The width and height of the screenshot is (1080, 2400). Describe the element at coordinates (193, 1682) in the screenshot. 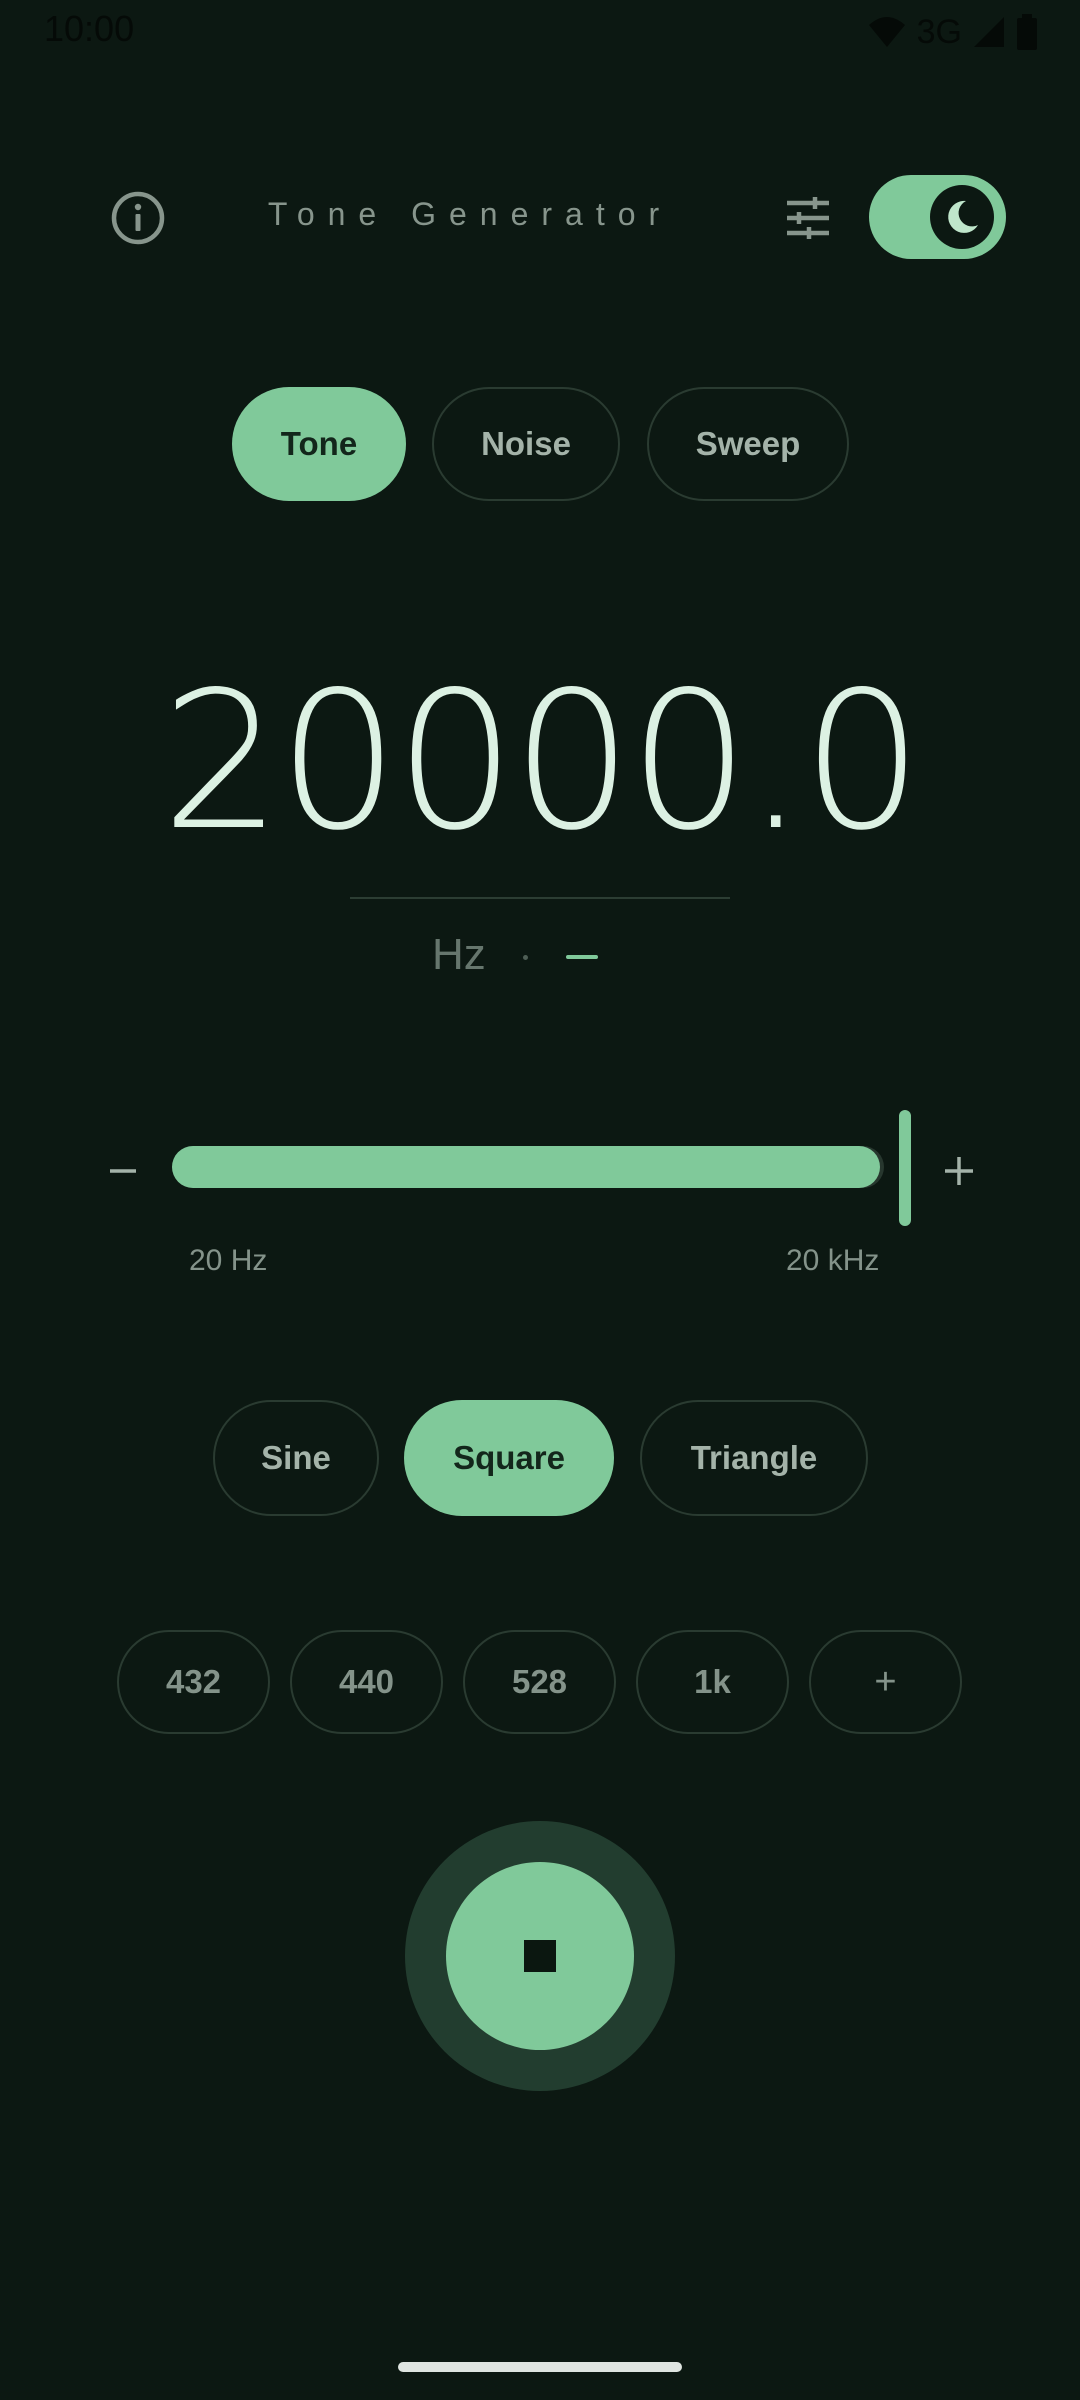

I see `preset-432: 432` at that location.